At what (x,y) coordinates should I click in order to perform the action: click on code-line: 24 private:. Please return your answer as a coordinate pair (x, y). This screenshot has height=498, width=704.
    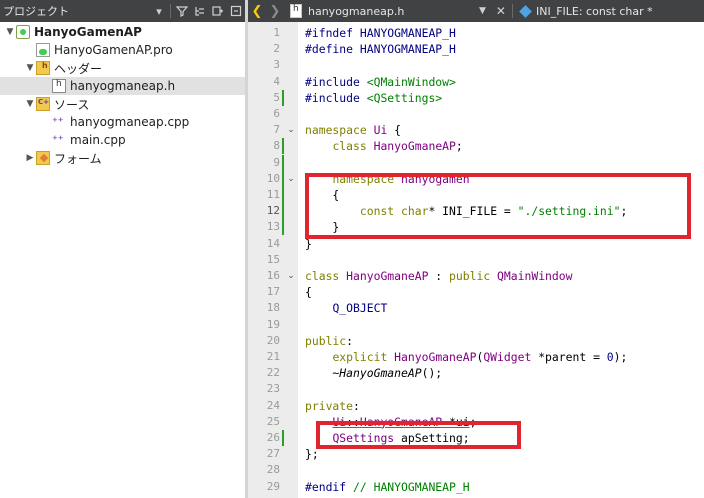
    Looking at the image, I should click on (476, 406).